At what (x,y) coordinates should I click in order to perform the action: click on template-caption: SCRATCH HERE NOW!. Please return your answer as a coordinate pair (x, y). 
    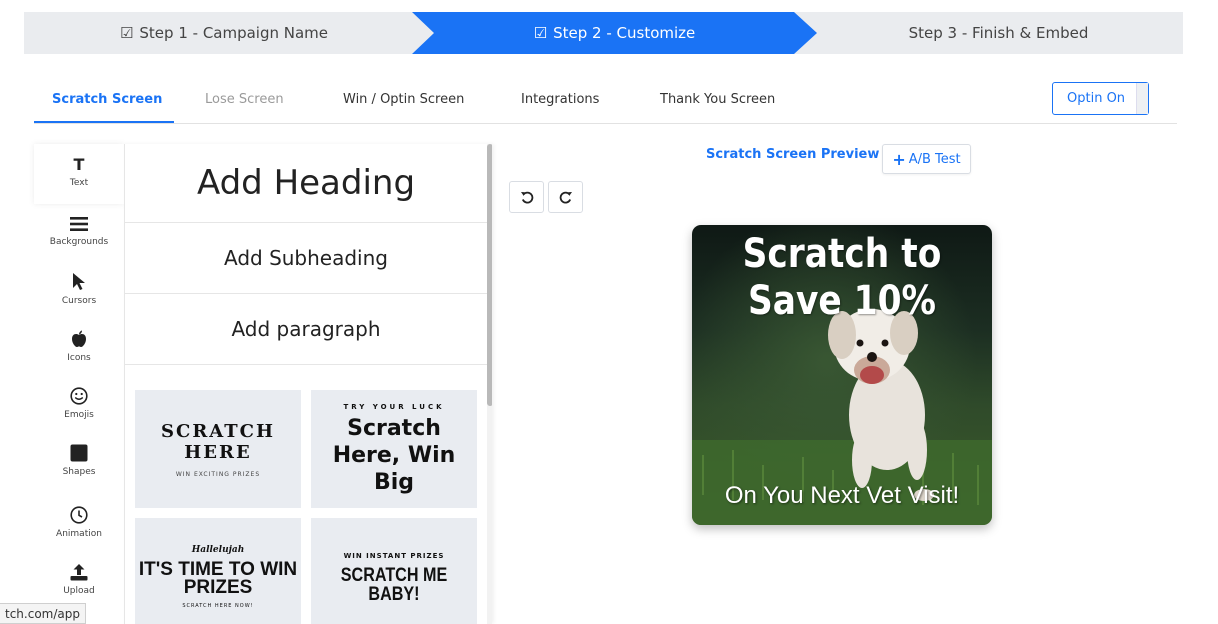
    Looking at the image, I should click on (218, 606).